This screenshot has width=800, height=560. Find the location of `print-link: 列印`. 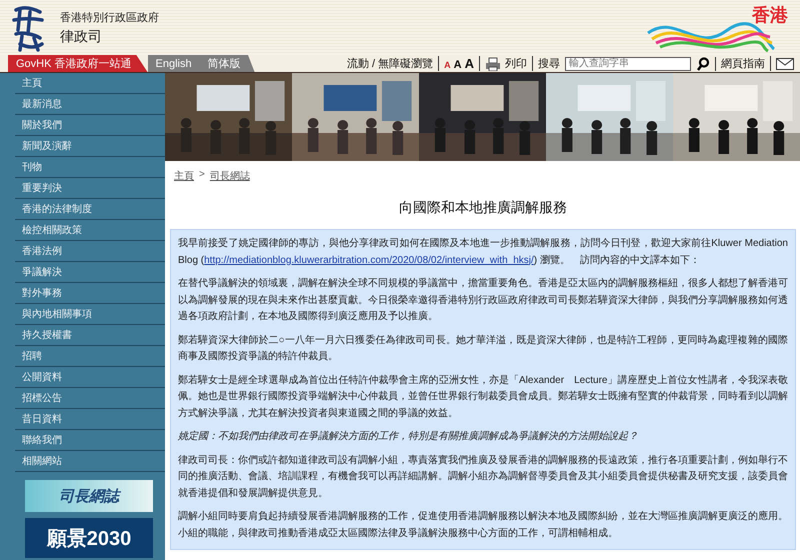

print-link: 列印 is located at coordinates (516, 63).